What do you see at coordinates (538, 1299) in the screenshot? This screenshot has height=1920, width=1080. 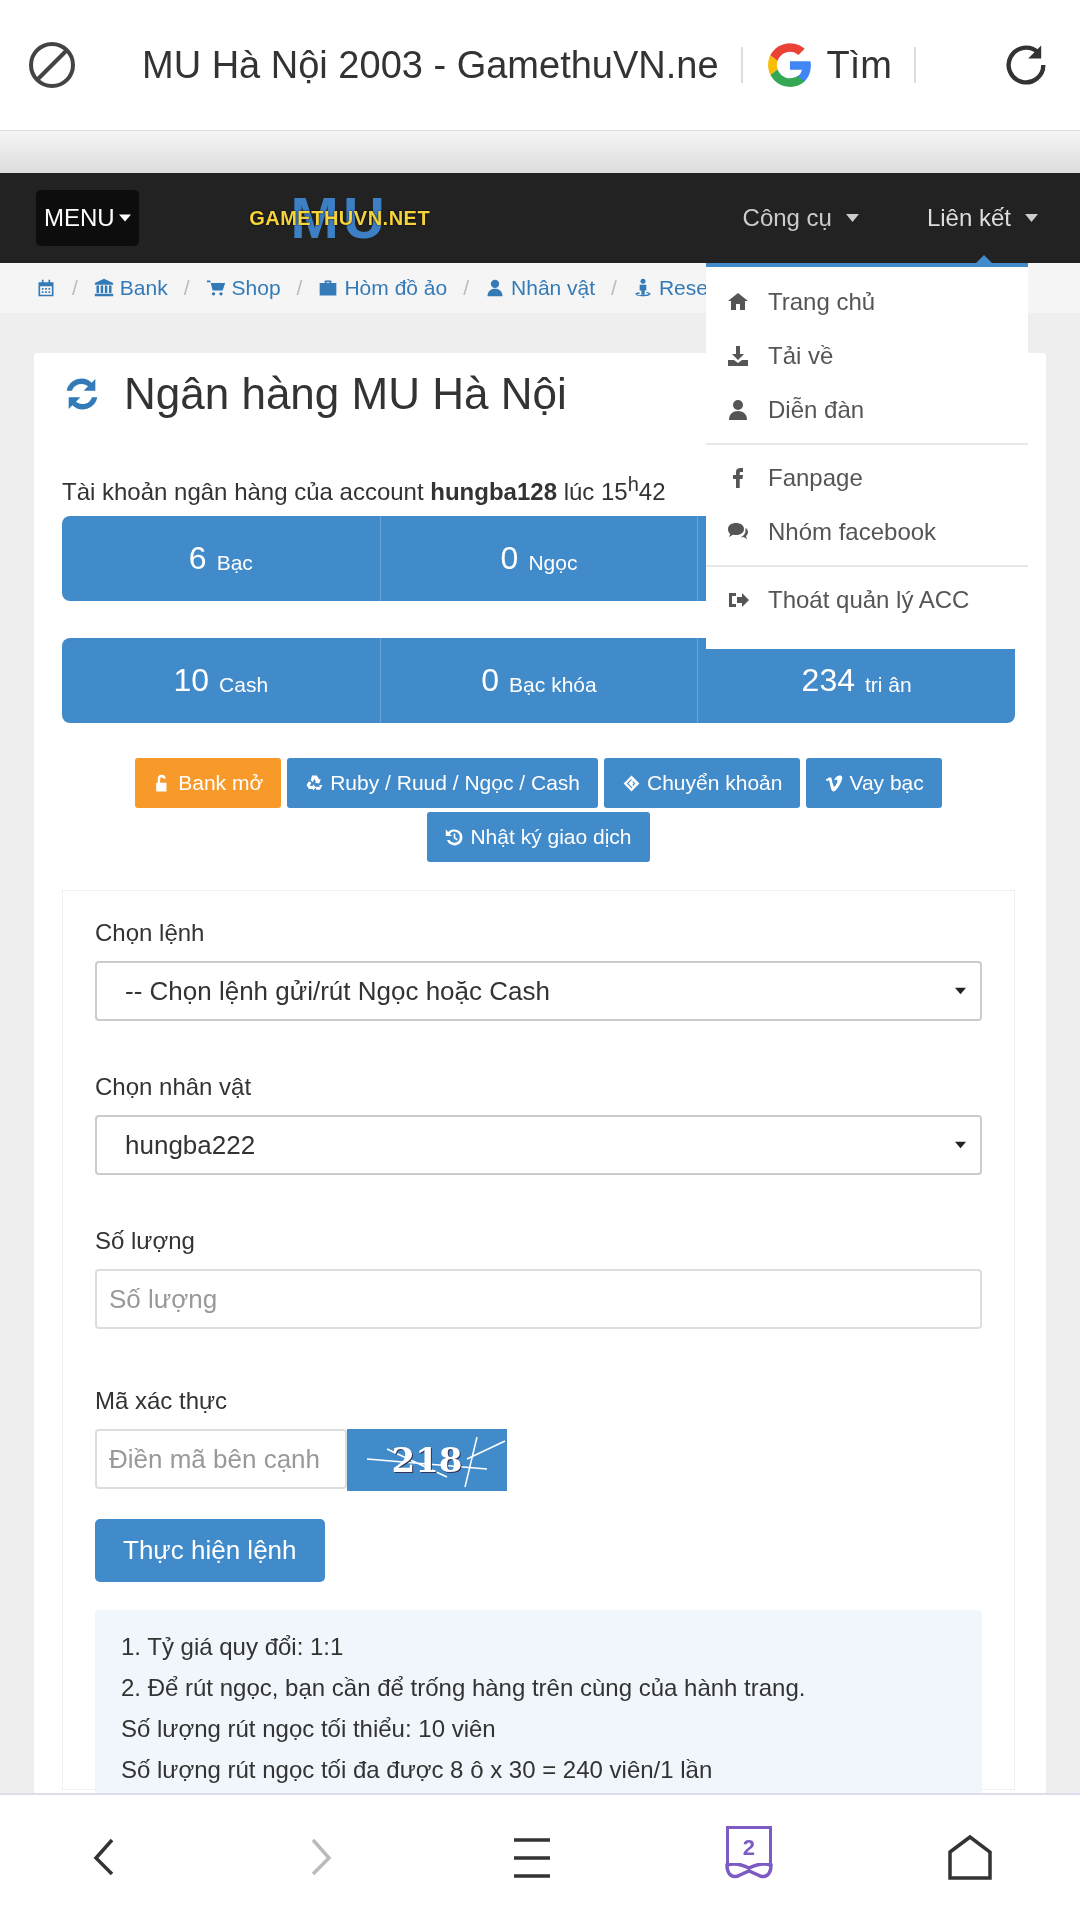 I see `input-field: Số lượng` at bounding box center [538, 1299].